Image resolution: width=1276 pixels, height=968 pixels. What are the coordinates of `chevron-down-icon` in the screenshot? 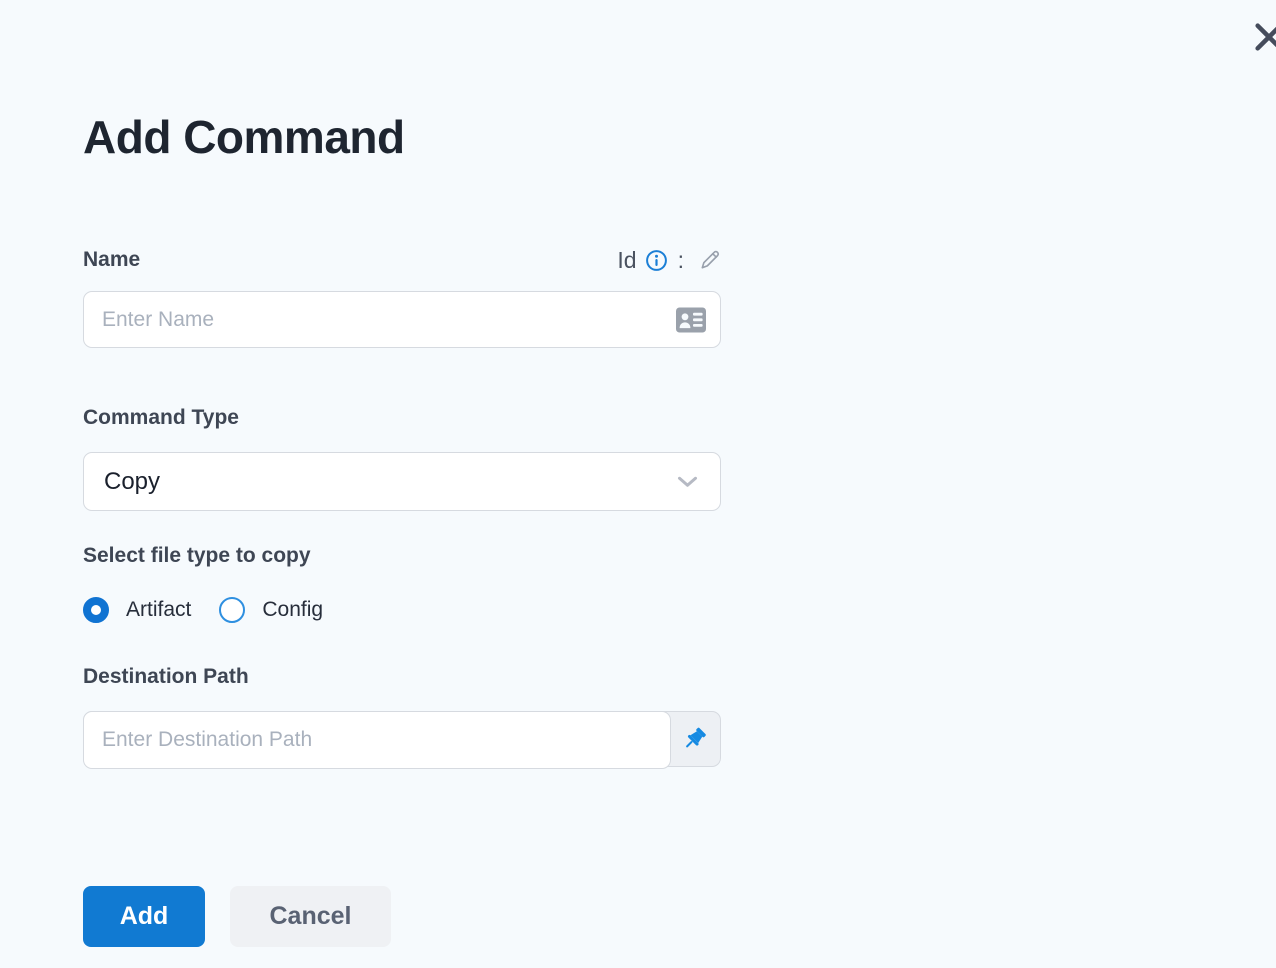 It's located at (687, 481).